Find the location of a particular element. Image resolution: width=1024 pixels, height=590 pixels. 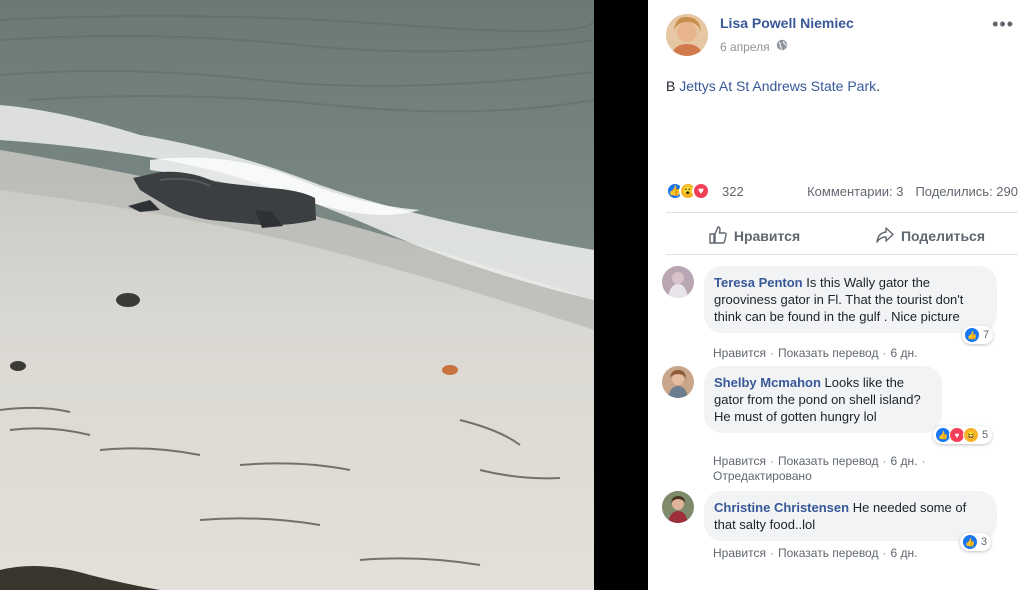

post-meta: 6 апреля is located at coordinates (754, 46).